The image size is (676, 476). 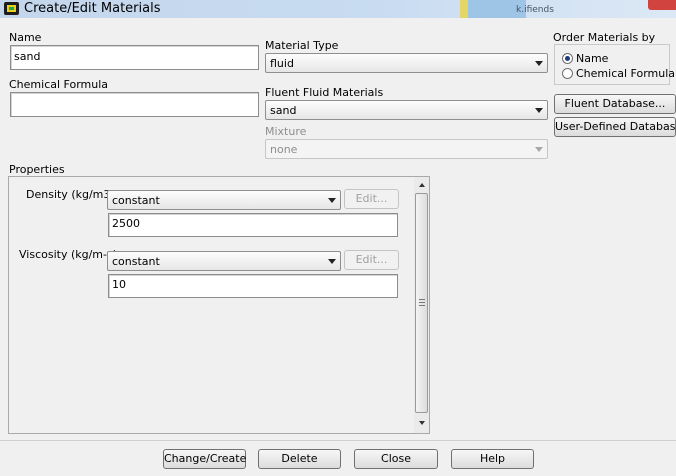 I want to click on material-type-select: fluid, so click(x=406, y=63).